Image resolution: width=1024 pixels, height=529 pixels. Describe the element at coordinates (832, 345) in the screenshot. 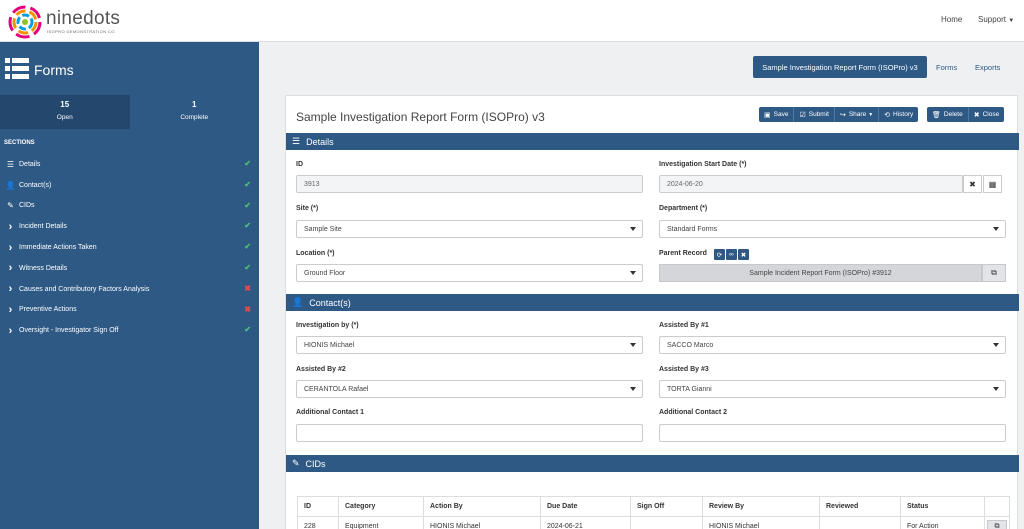

I see `assisted-by-1-select: SACCO Marco` at that location.